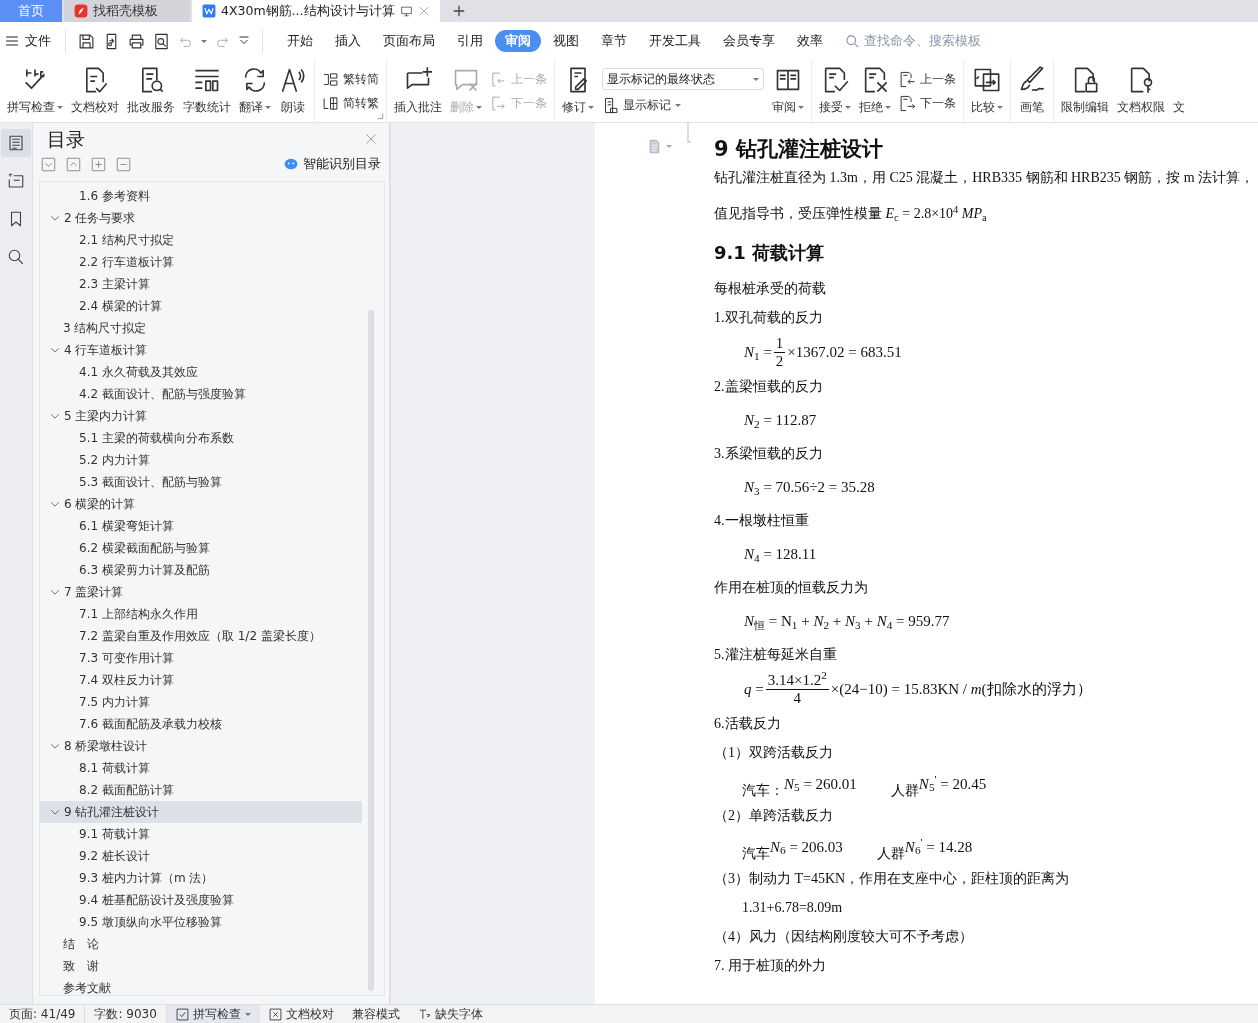 The width and height of the screenshot is (1258, 1023). I want to click on ribbon-button: 修订, so click(578, 91).